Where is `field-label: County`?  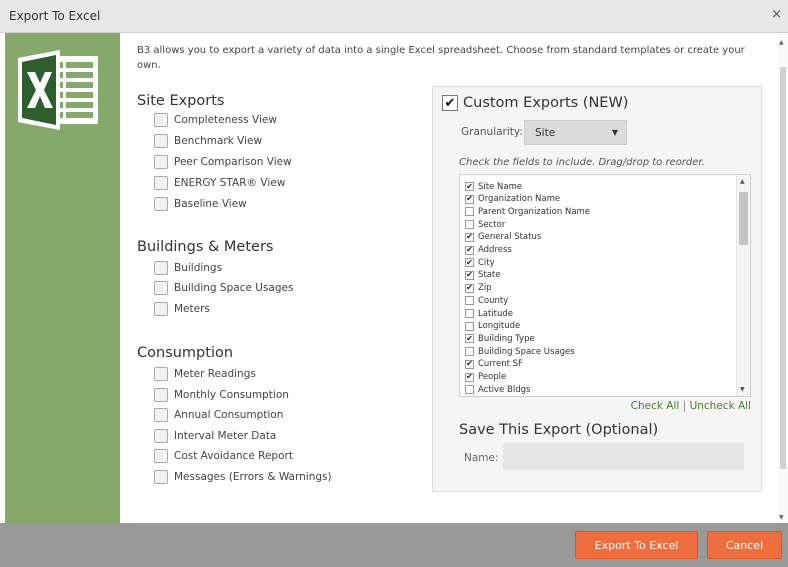
field-label: County is located at coordinates (493, 300).